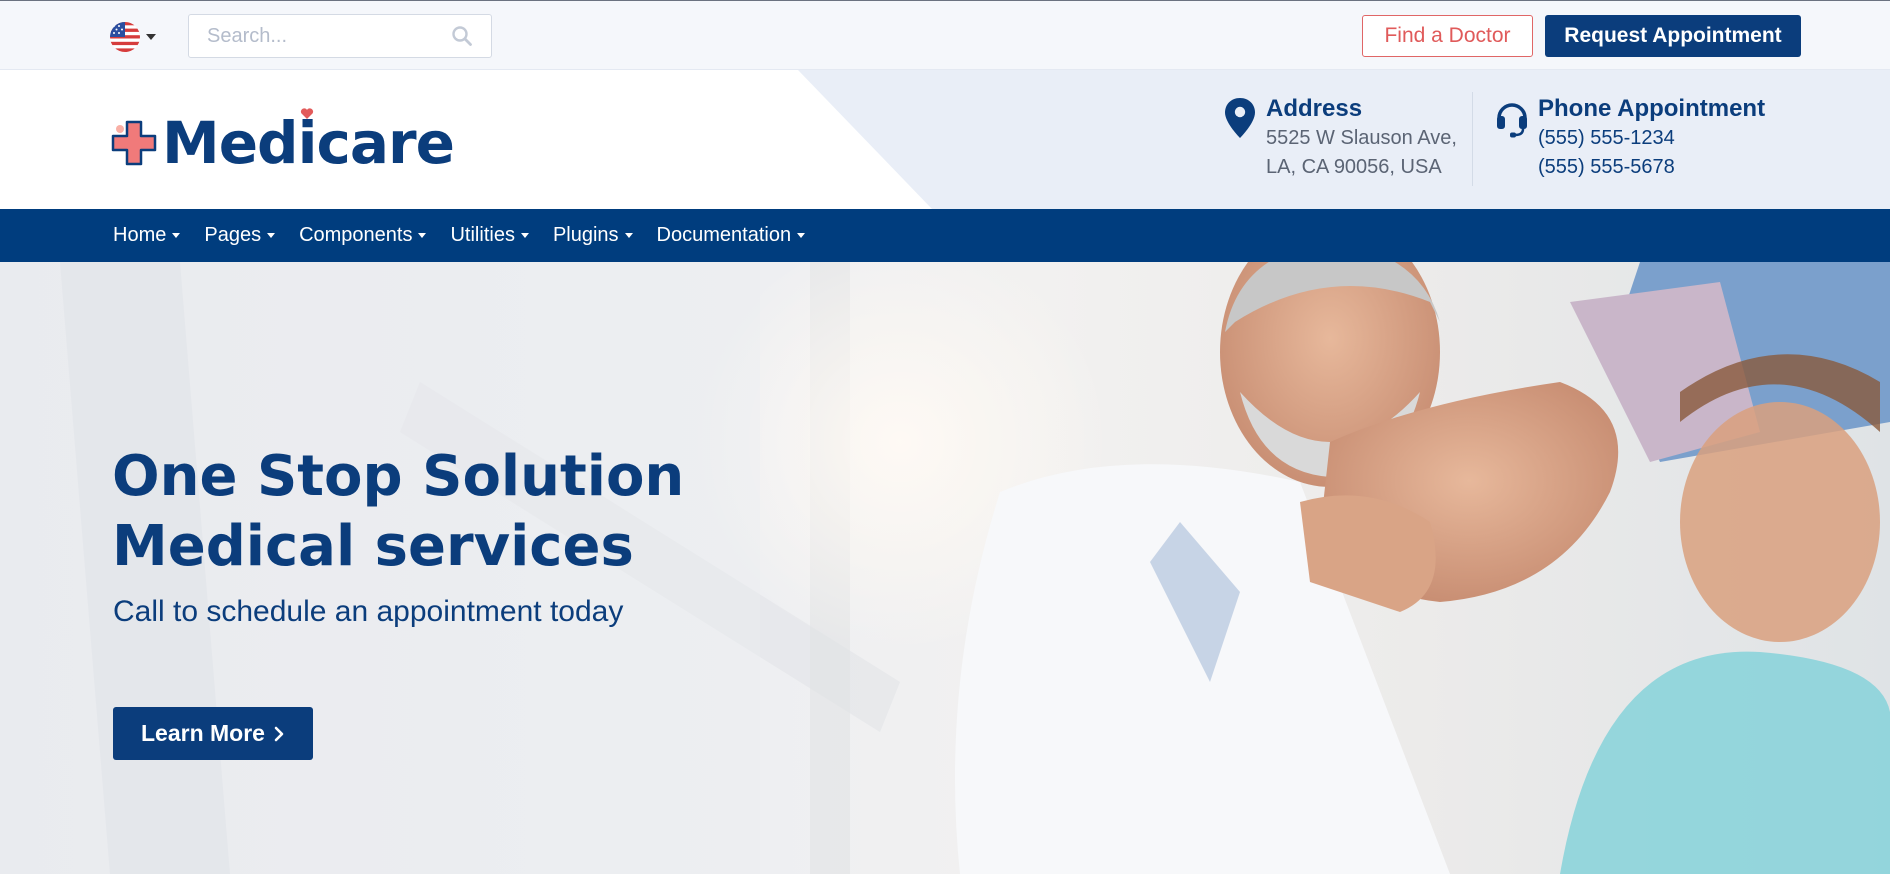 This screenshot has height=874, width=1890. Describe the element at coordinates (125, 37) in the screenshot. I see `us-flag-icon` at that location.